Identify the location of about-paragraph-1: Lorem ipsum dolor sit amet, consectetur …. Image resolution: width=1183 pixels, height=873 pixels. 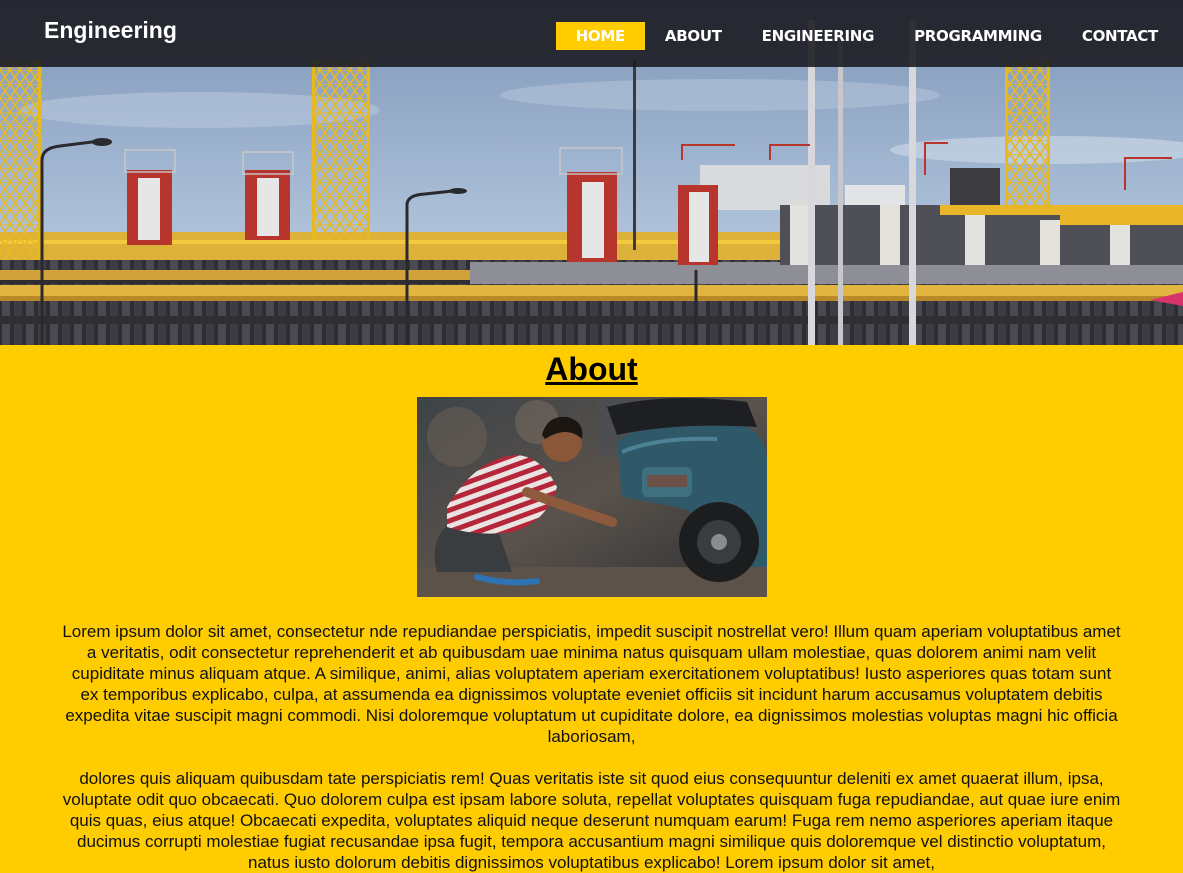
(591, 684).